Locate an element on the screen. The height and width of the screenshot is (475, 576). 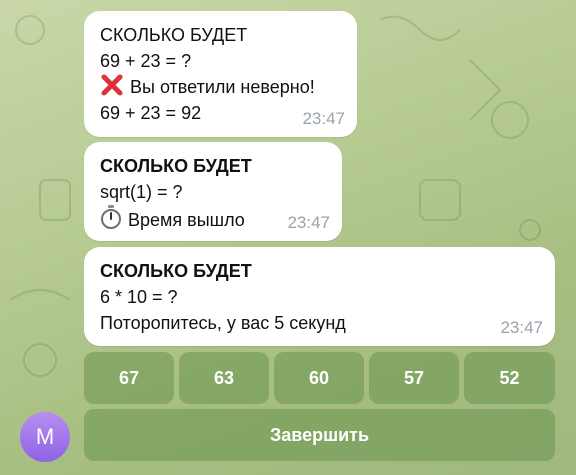
correct-answer-text: 69 + 23 = 92 is located at coordinates (151, 113).